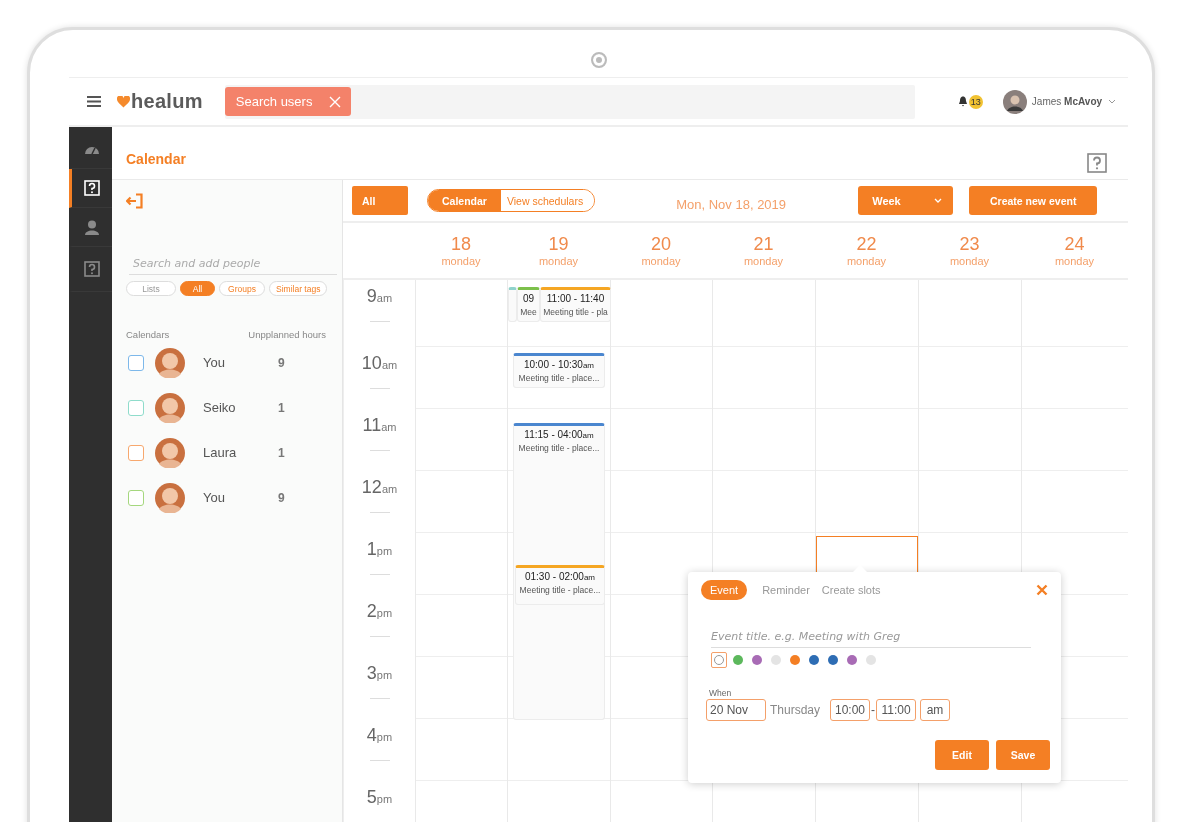 Image resolution: width=1187 pixels, height=822 pixels. Describe the element at coordinates (962, 755) in the screenshot. I see `popup-button: Edit` at that location.